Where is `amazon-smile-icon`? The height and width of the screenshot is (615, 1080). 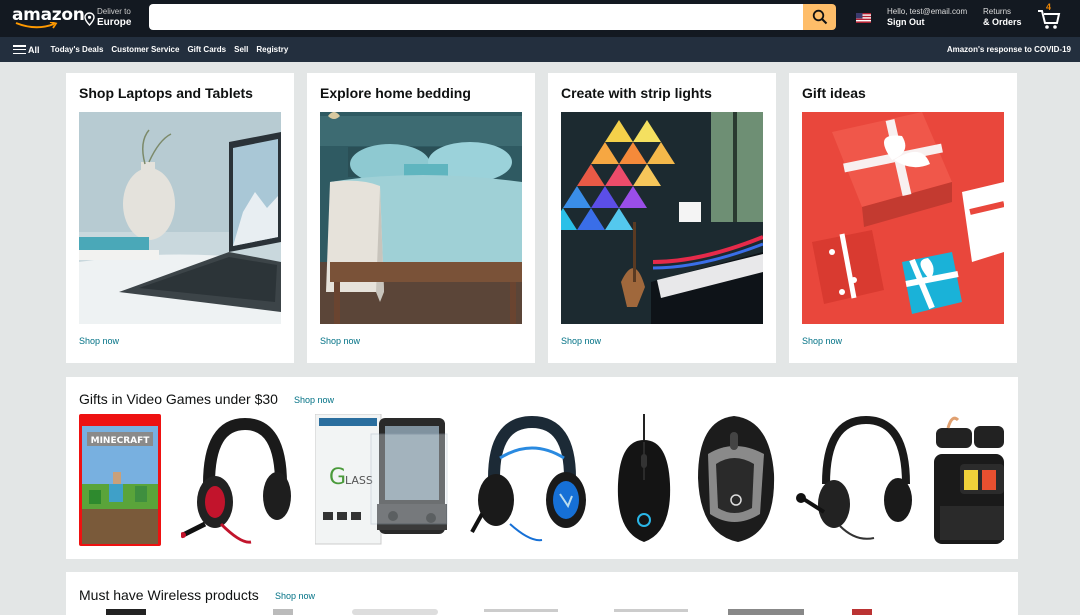
amazon-smile-icon is located at coordinates (36, 25).